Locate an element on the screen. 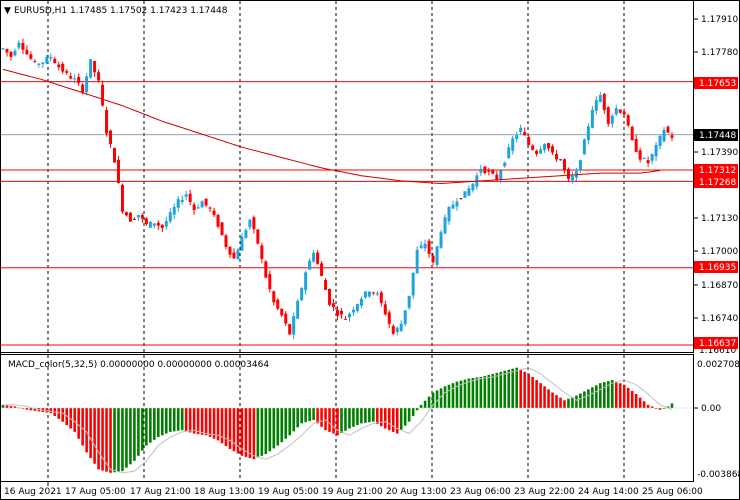  macd-tick: 0.0027083 is located at coordinates (718, 365).